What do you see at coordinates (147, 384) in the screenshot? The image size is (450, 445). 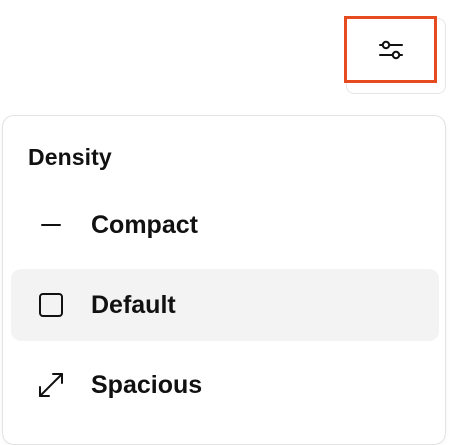 I see `density-option-label: Spacious` at bounding box center [147, 384].